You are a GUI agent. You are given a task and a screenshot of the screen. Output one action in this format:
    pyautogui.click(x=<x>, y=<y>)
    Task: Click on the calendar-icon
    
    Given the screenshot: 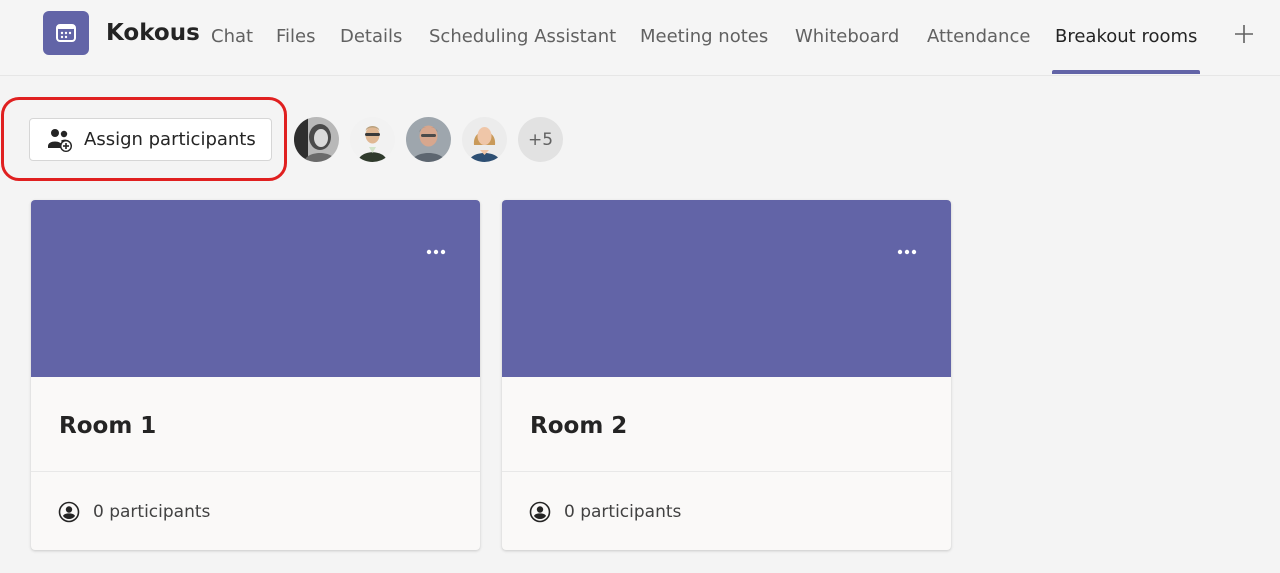 What is the action you would take?
    pyautogui.click(x=66, y=33)
    